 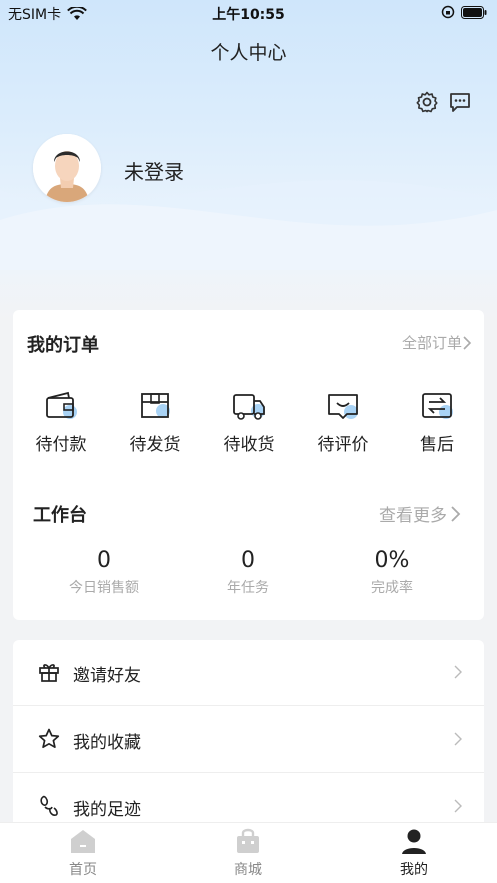 What do you see at coordinates (437, 406) in the screenshot?
I see `exchange-icon` at bounding box center [437, 406].